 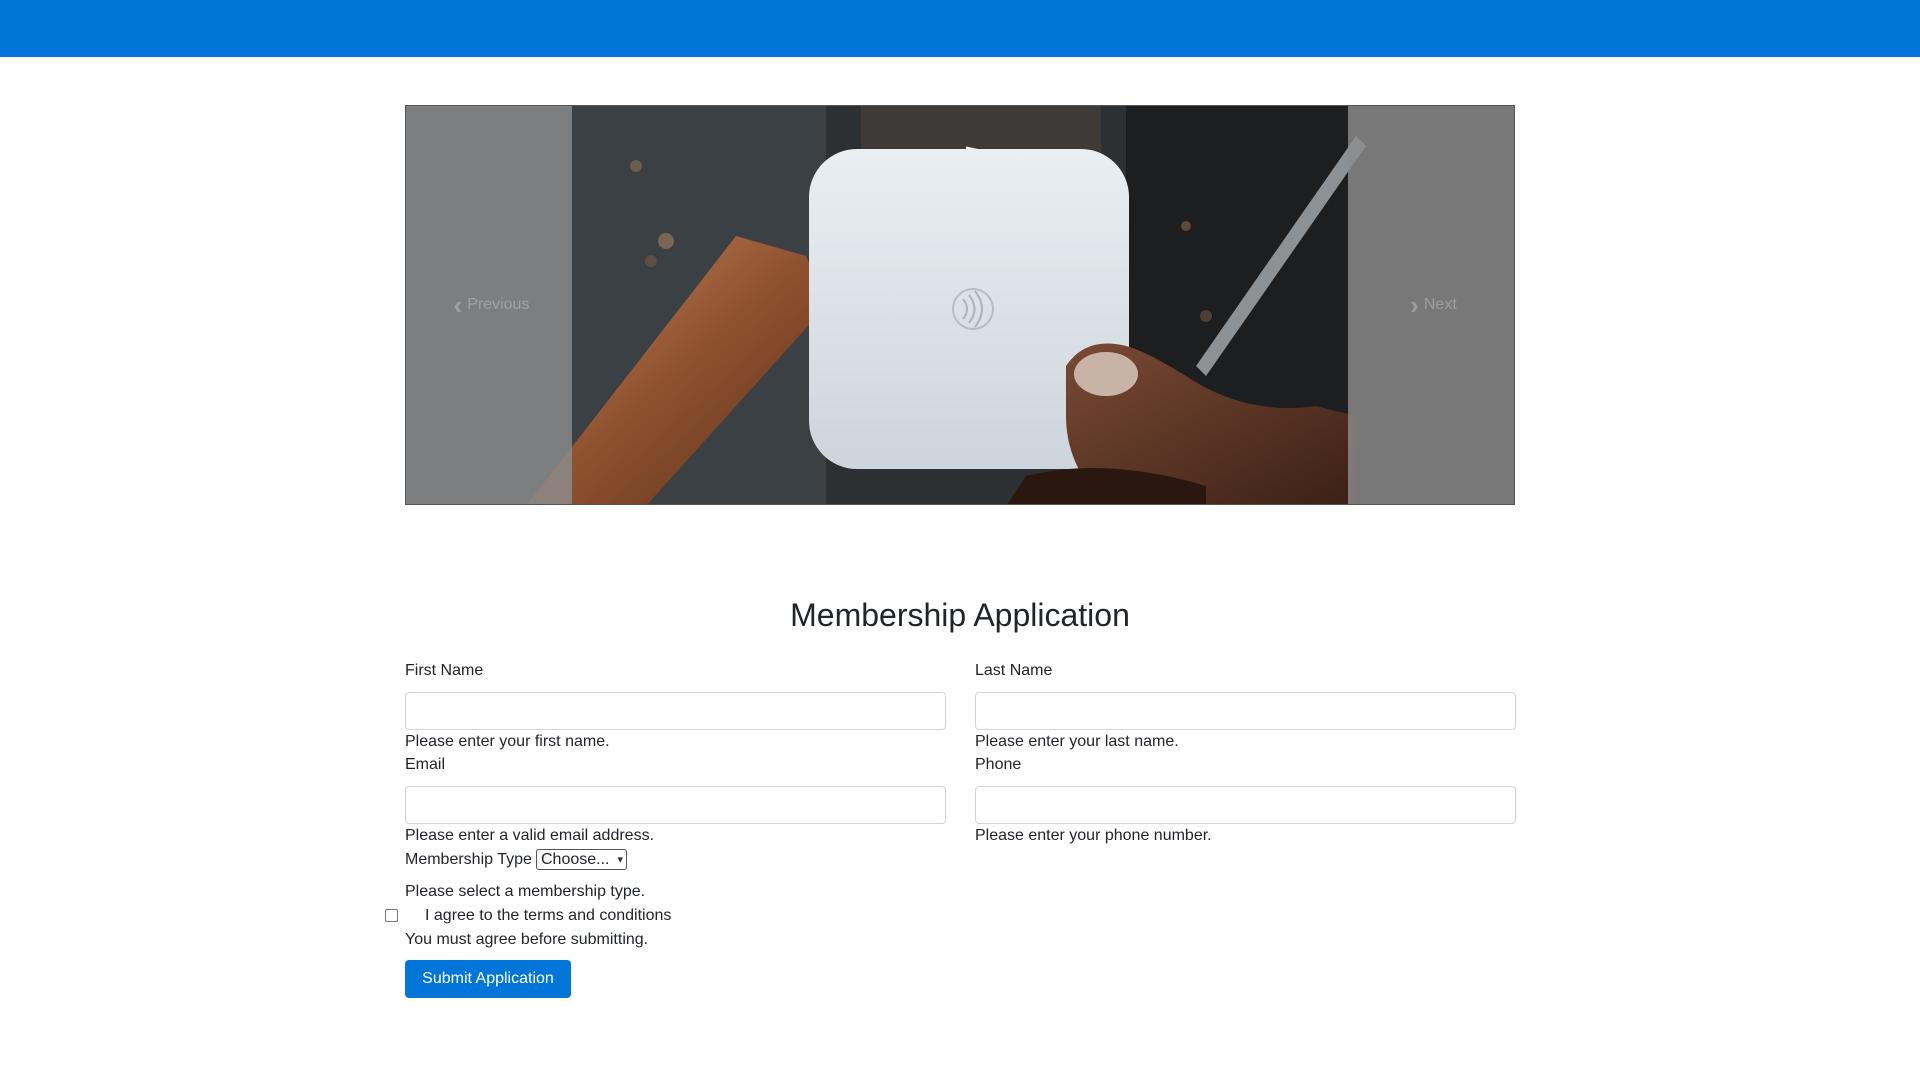 I want to click on membership-type-hint: Please select a membership type., so click(x=525, y=891).